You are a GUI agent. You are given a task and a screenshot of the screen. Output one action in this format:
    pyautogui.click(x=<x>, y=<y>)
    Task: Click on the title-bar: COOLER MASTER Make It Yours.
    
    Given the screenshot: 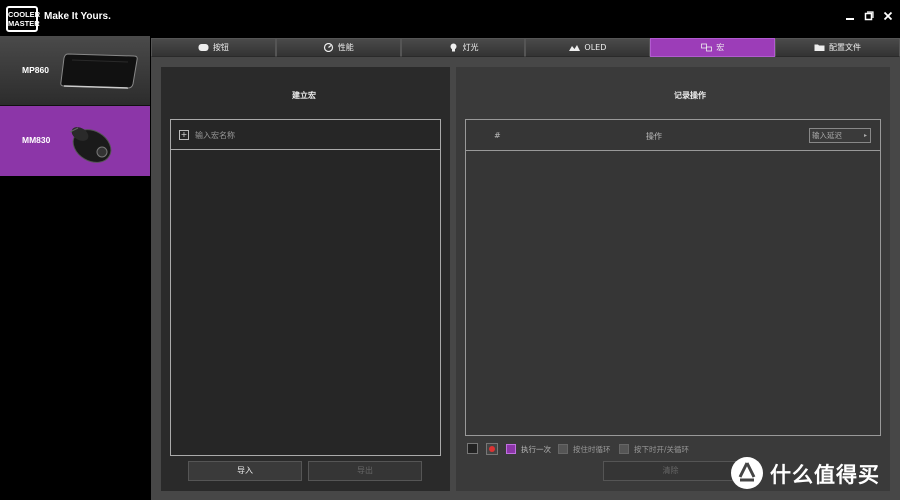 What is the action you would take?
    pyautogui.click(x=450, y=18)
    